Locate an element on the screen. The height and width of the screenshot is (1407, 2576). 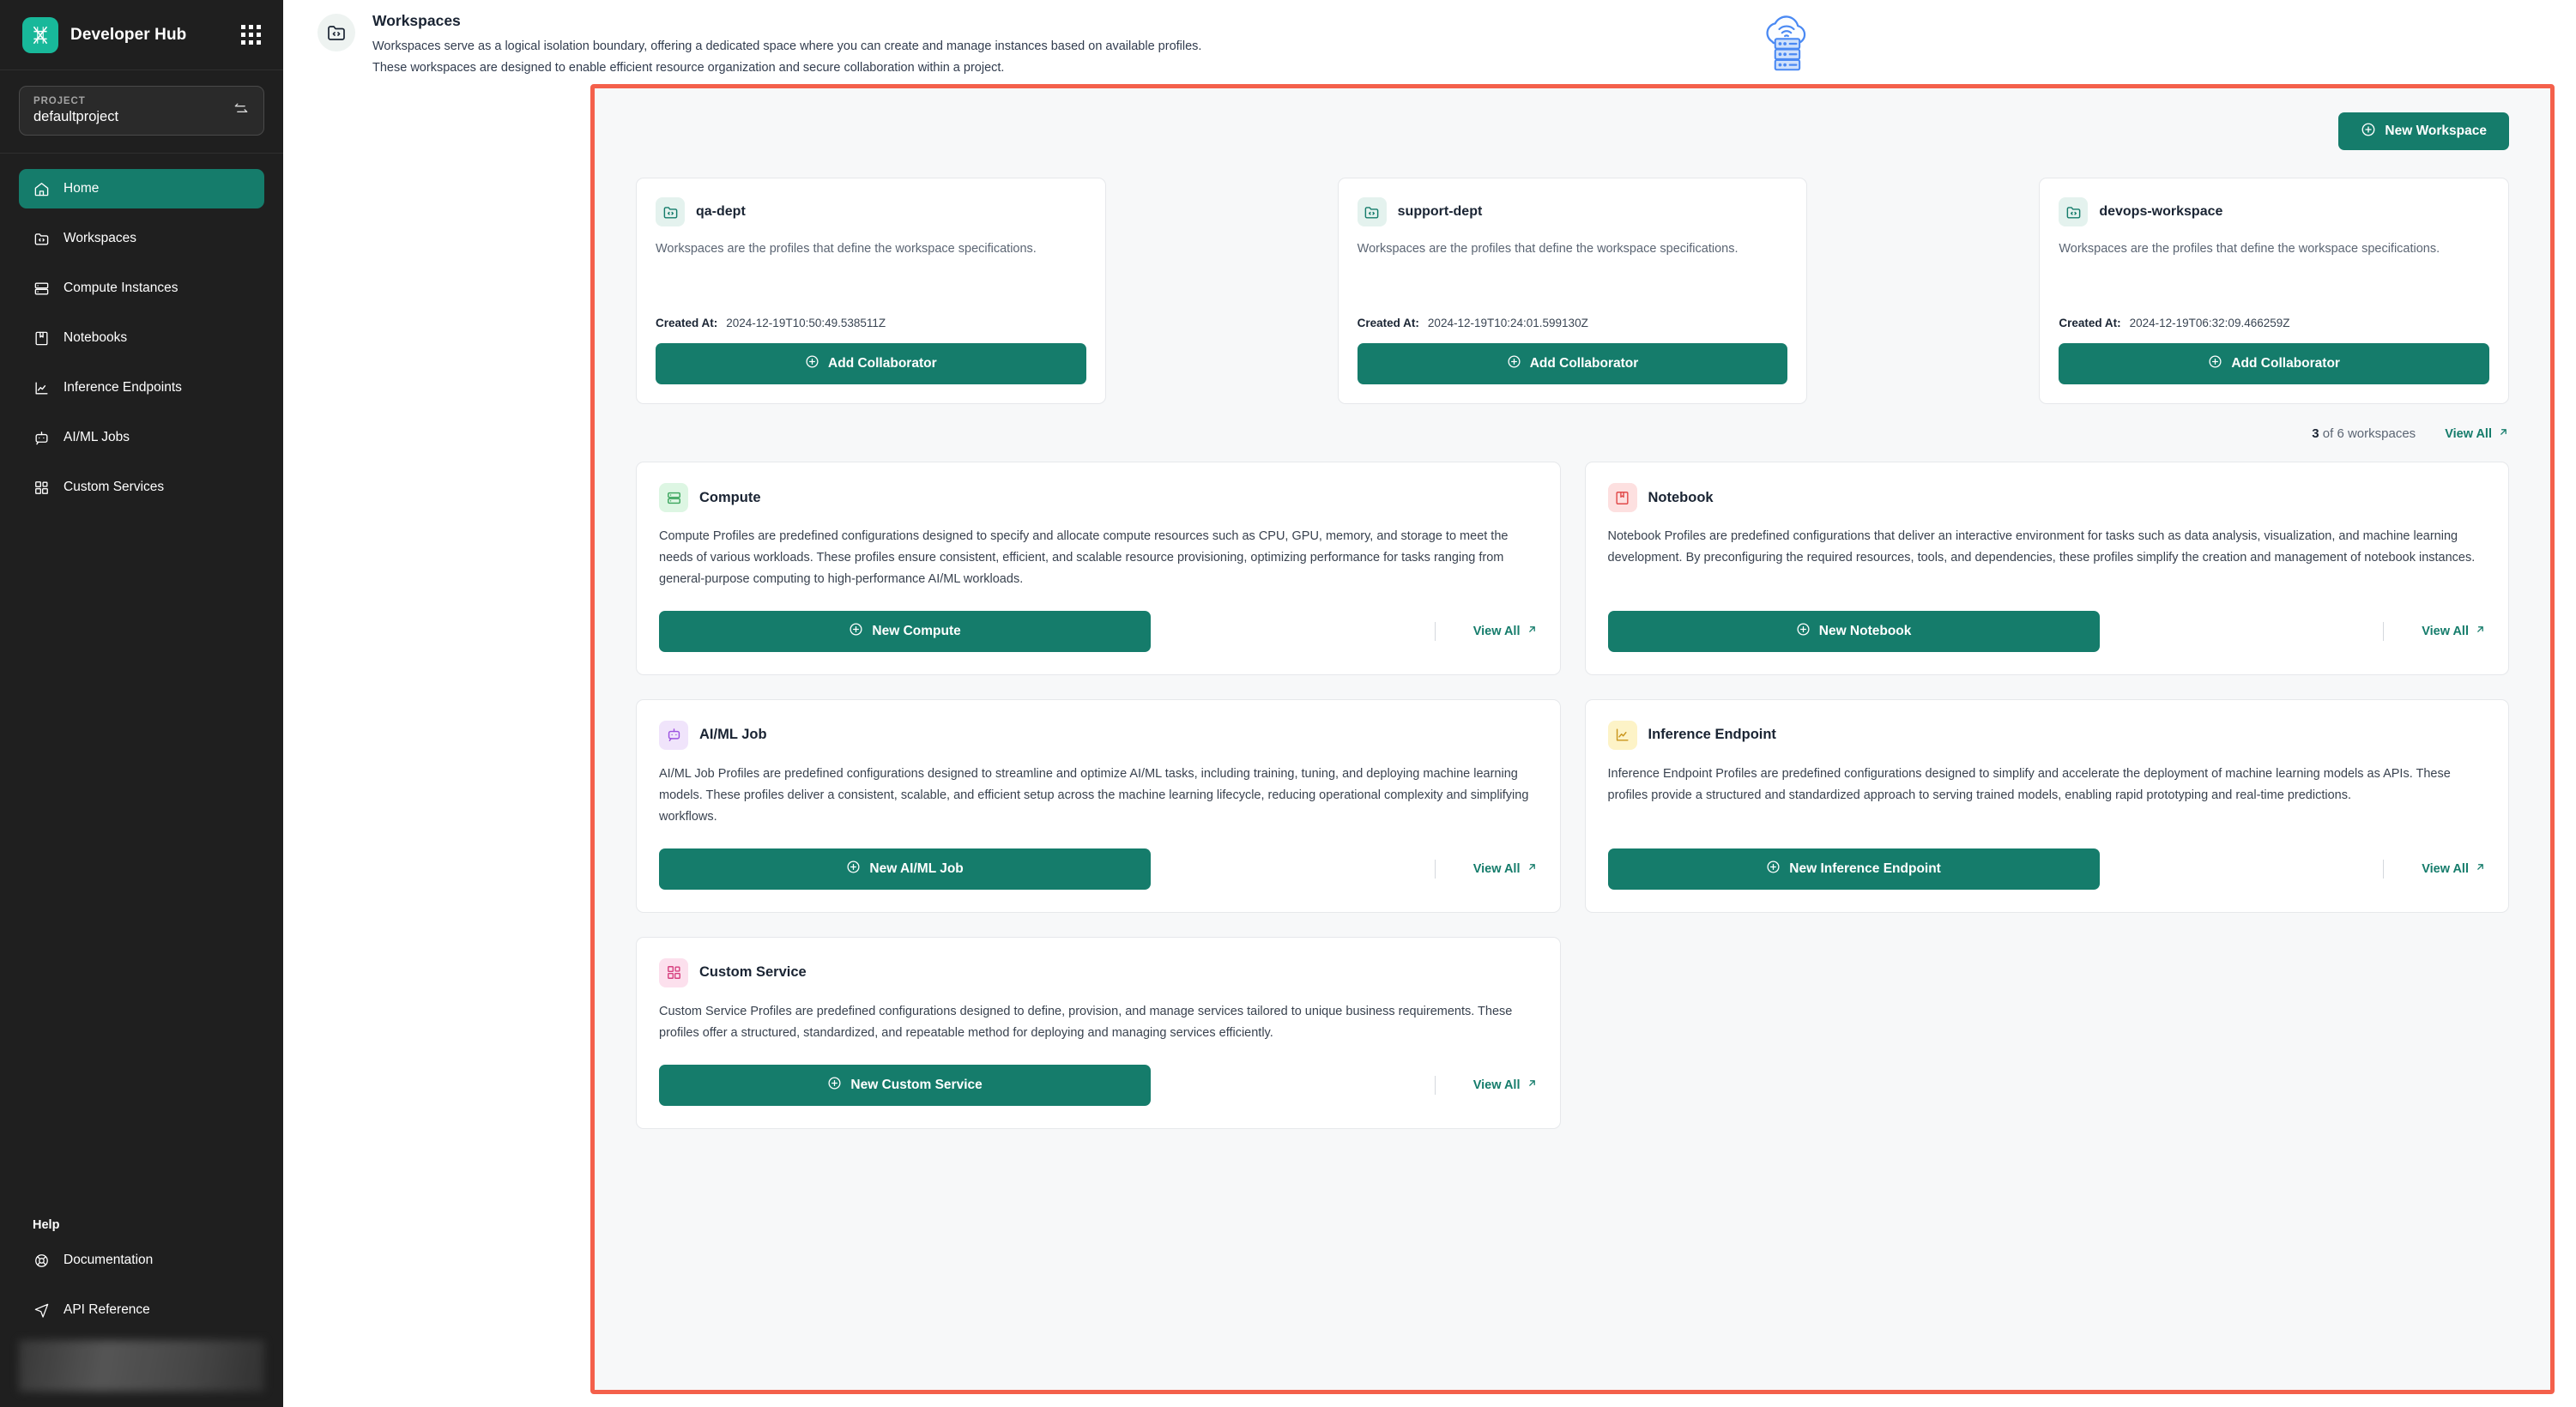
new-compute-button: New Compute is located at coordinates (905, 631).